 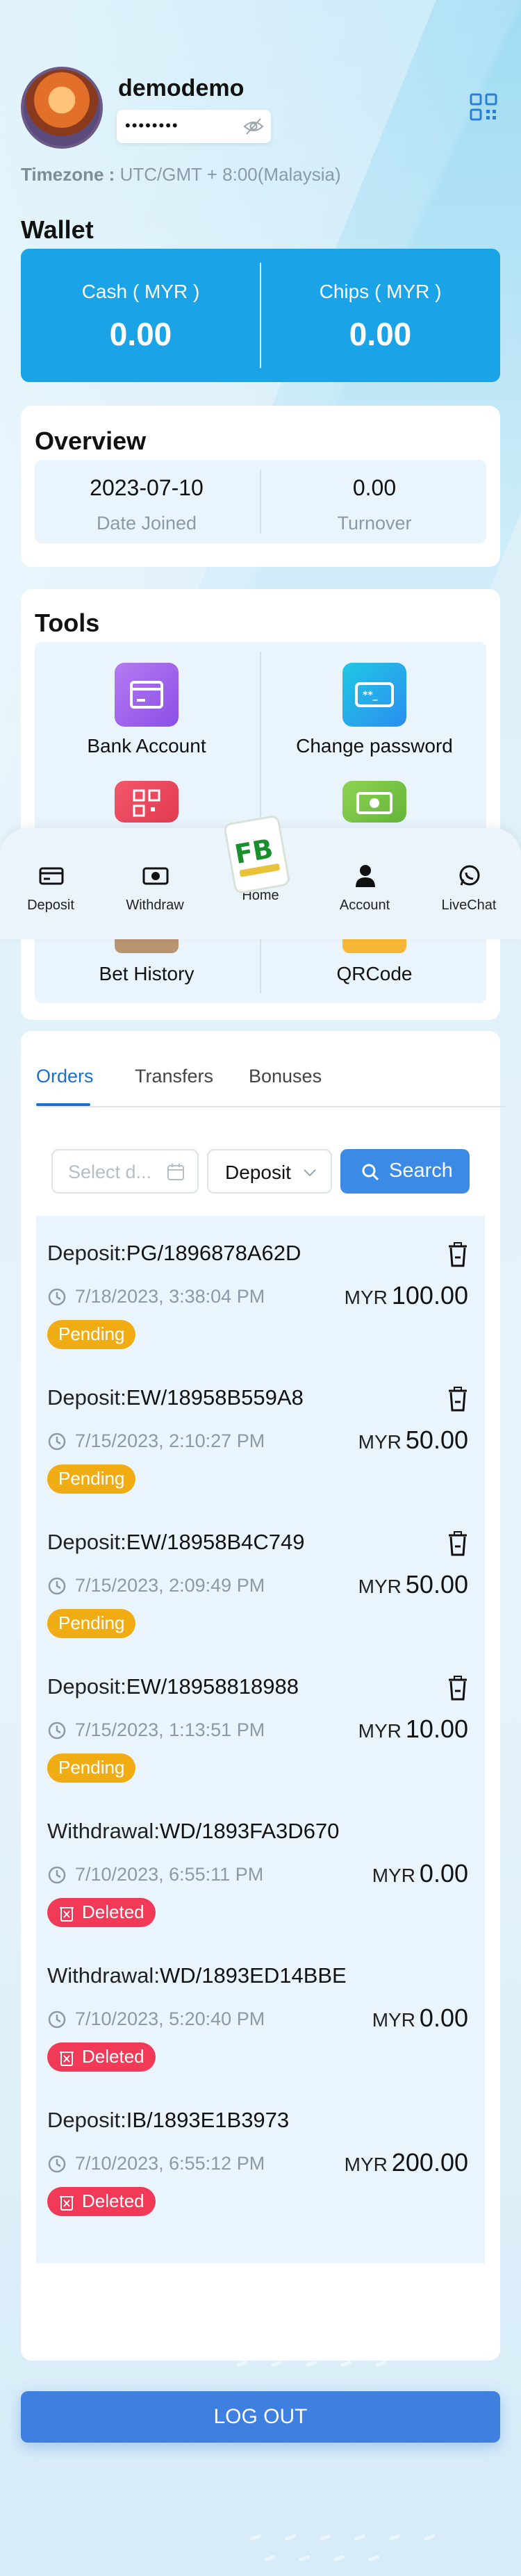 What do you see at coordinates (253, 1976) in the screenshot?
I see `order-id: WD/1893ED14BBE` at bounding box center [253, 1976].